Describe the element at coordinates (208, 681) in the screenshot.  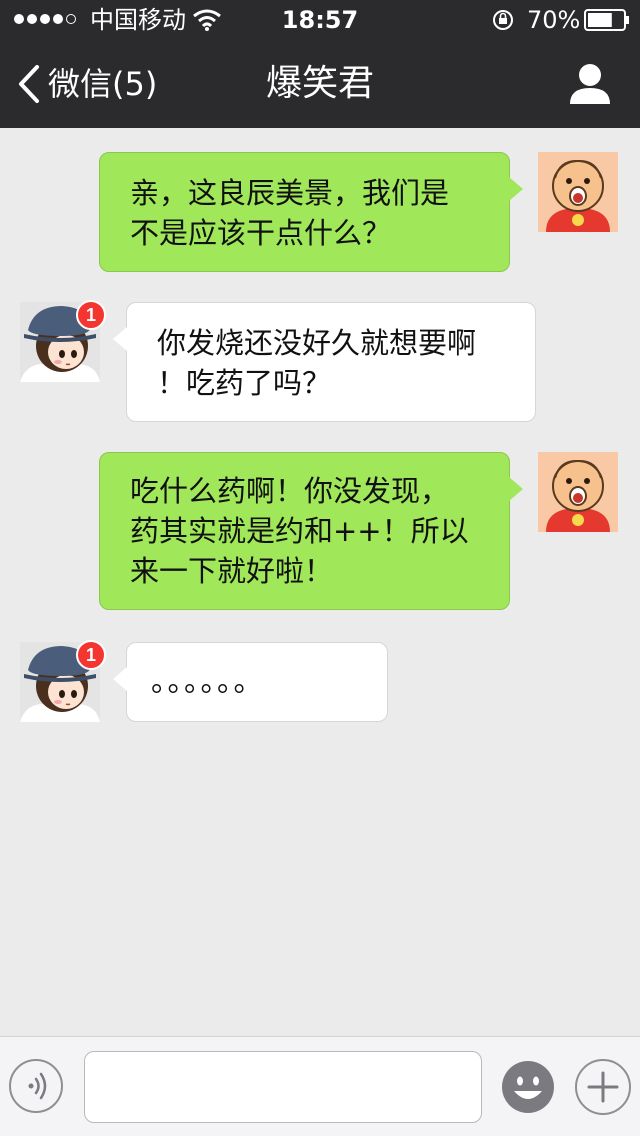
I see `message-line: 。。。。。。` at that location.